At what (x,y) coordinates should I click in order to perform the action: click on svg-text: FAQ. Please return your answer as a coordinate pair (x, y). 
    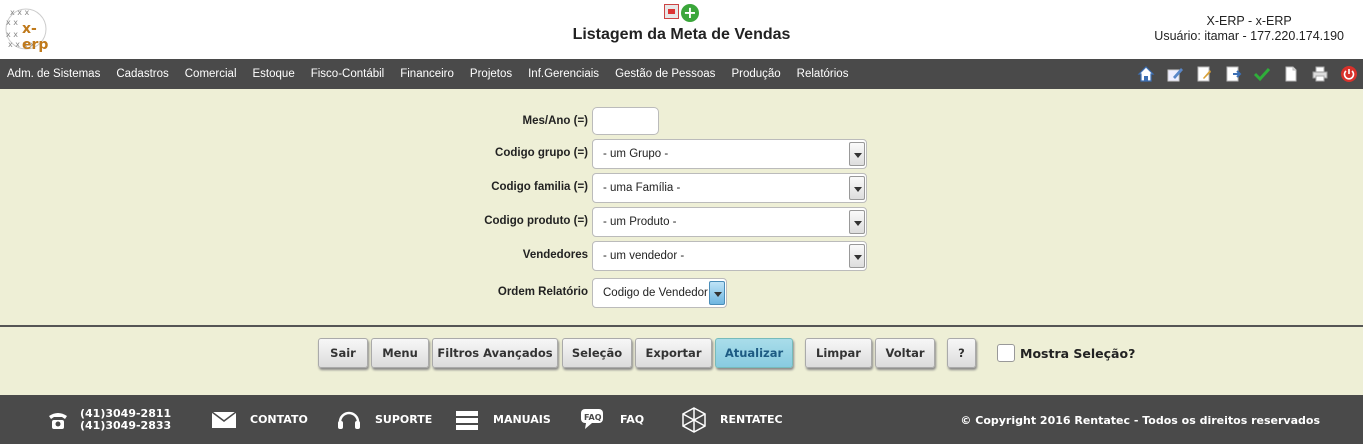
    Looking at the image, I should click on (593, 417).